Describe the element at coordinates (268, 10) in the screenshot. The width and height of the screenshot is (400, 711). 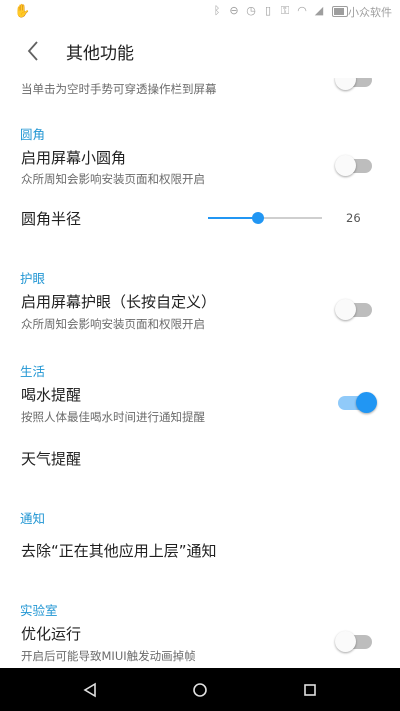
I see `vibrate-icon: ▯` at that location.